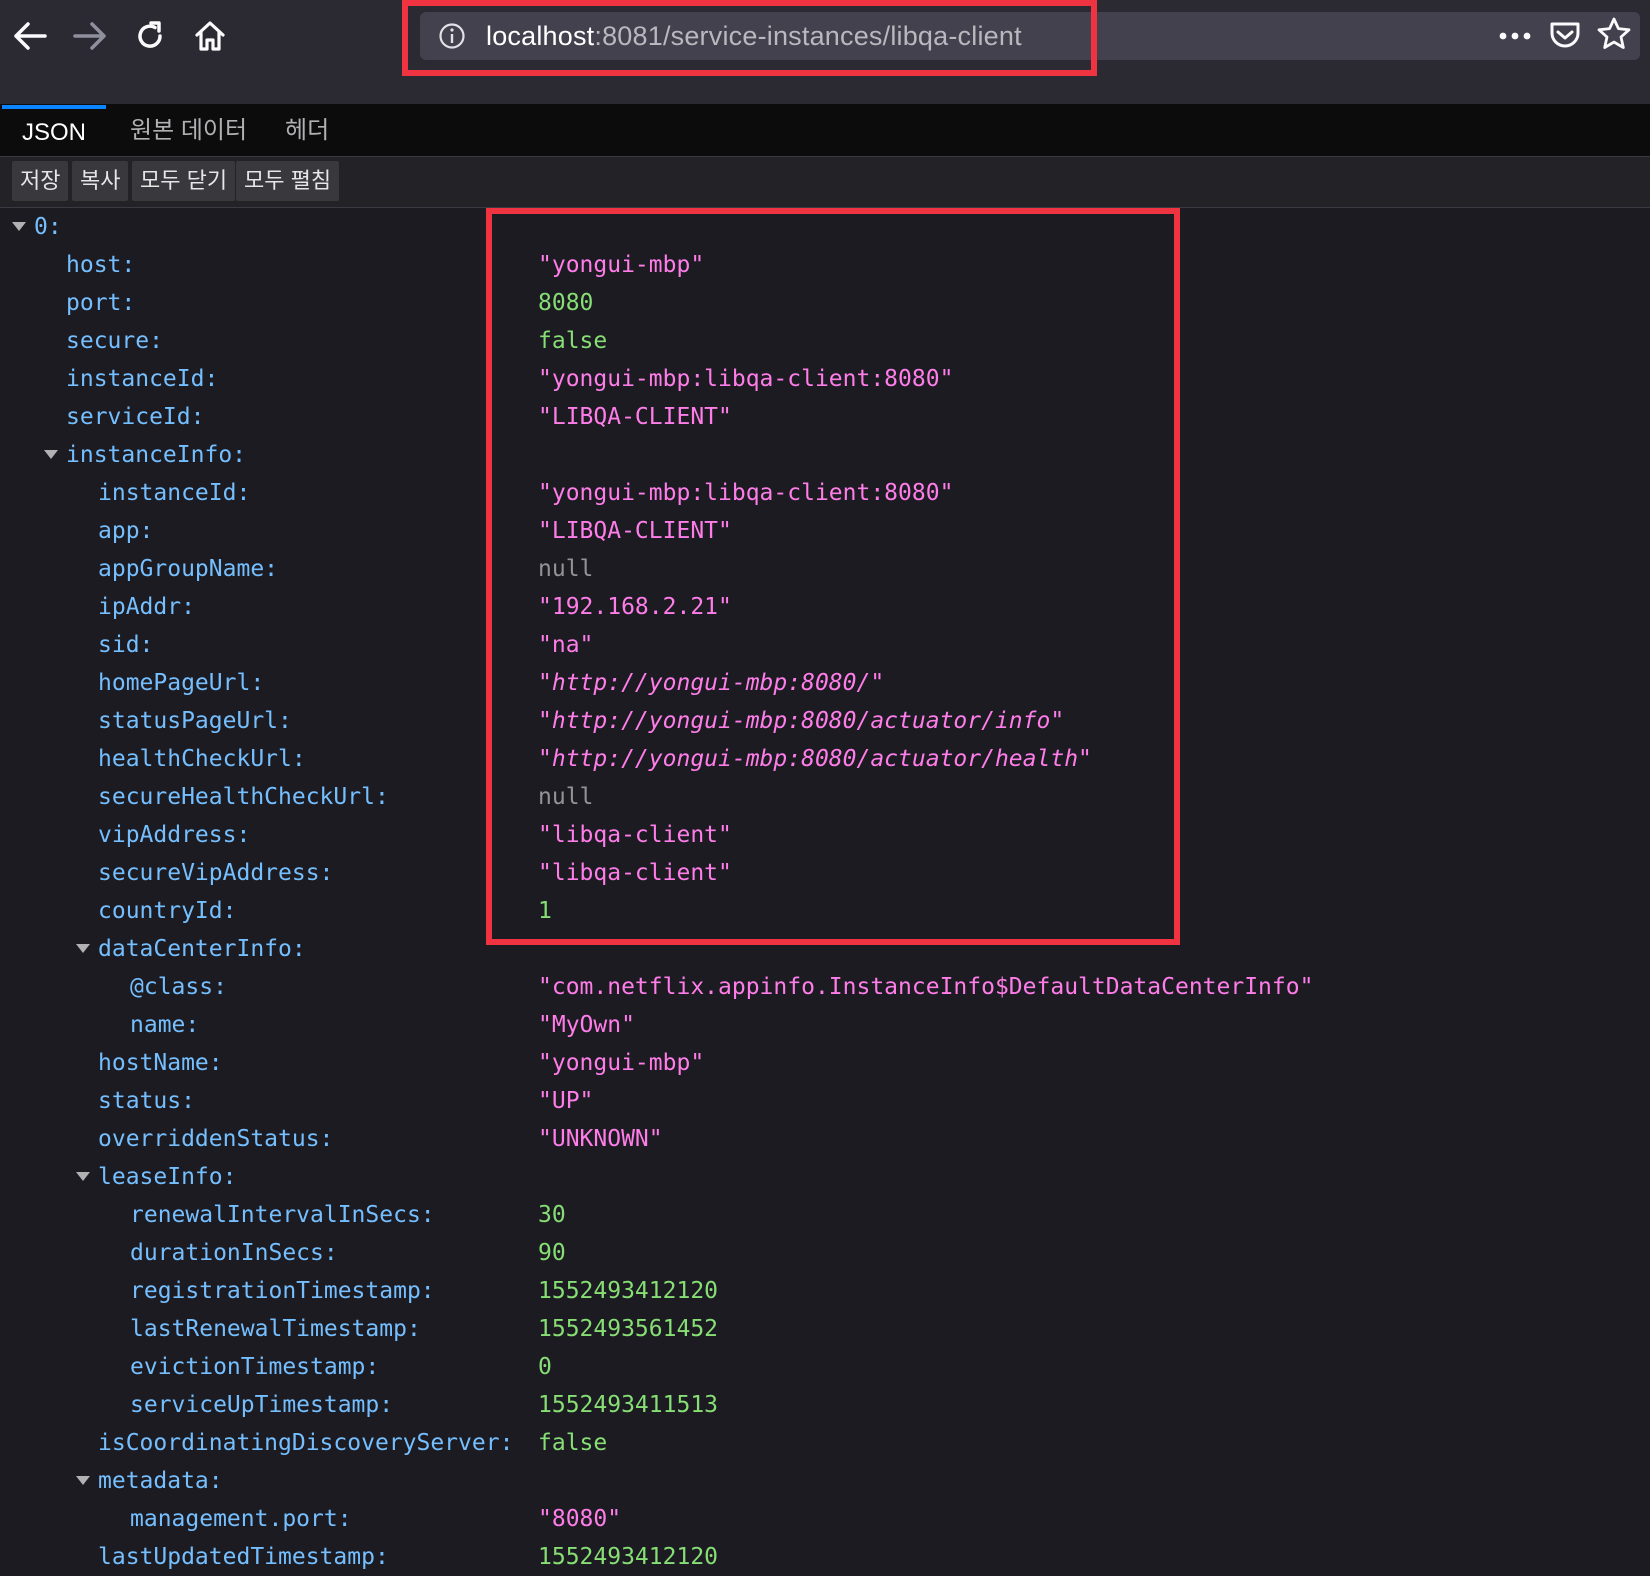 The image size is (1650, 1576). I want to click on tree-row: serviceUpTimestamp: 1552493411513, so click(825, 1405).